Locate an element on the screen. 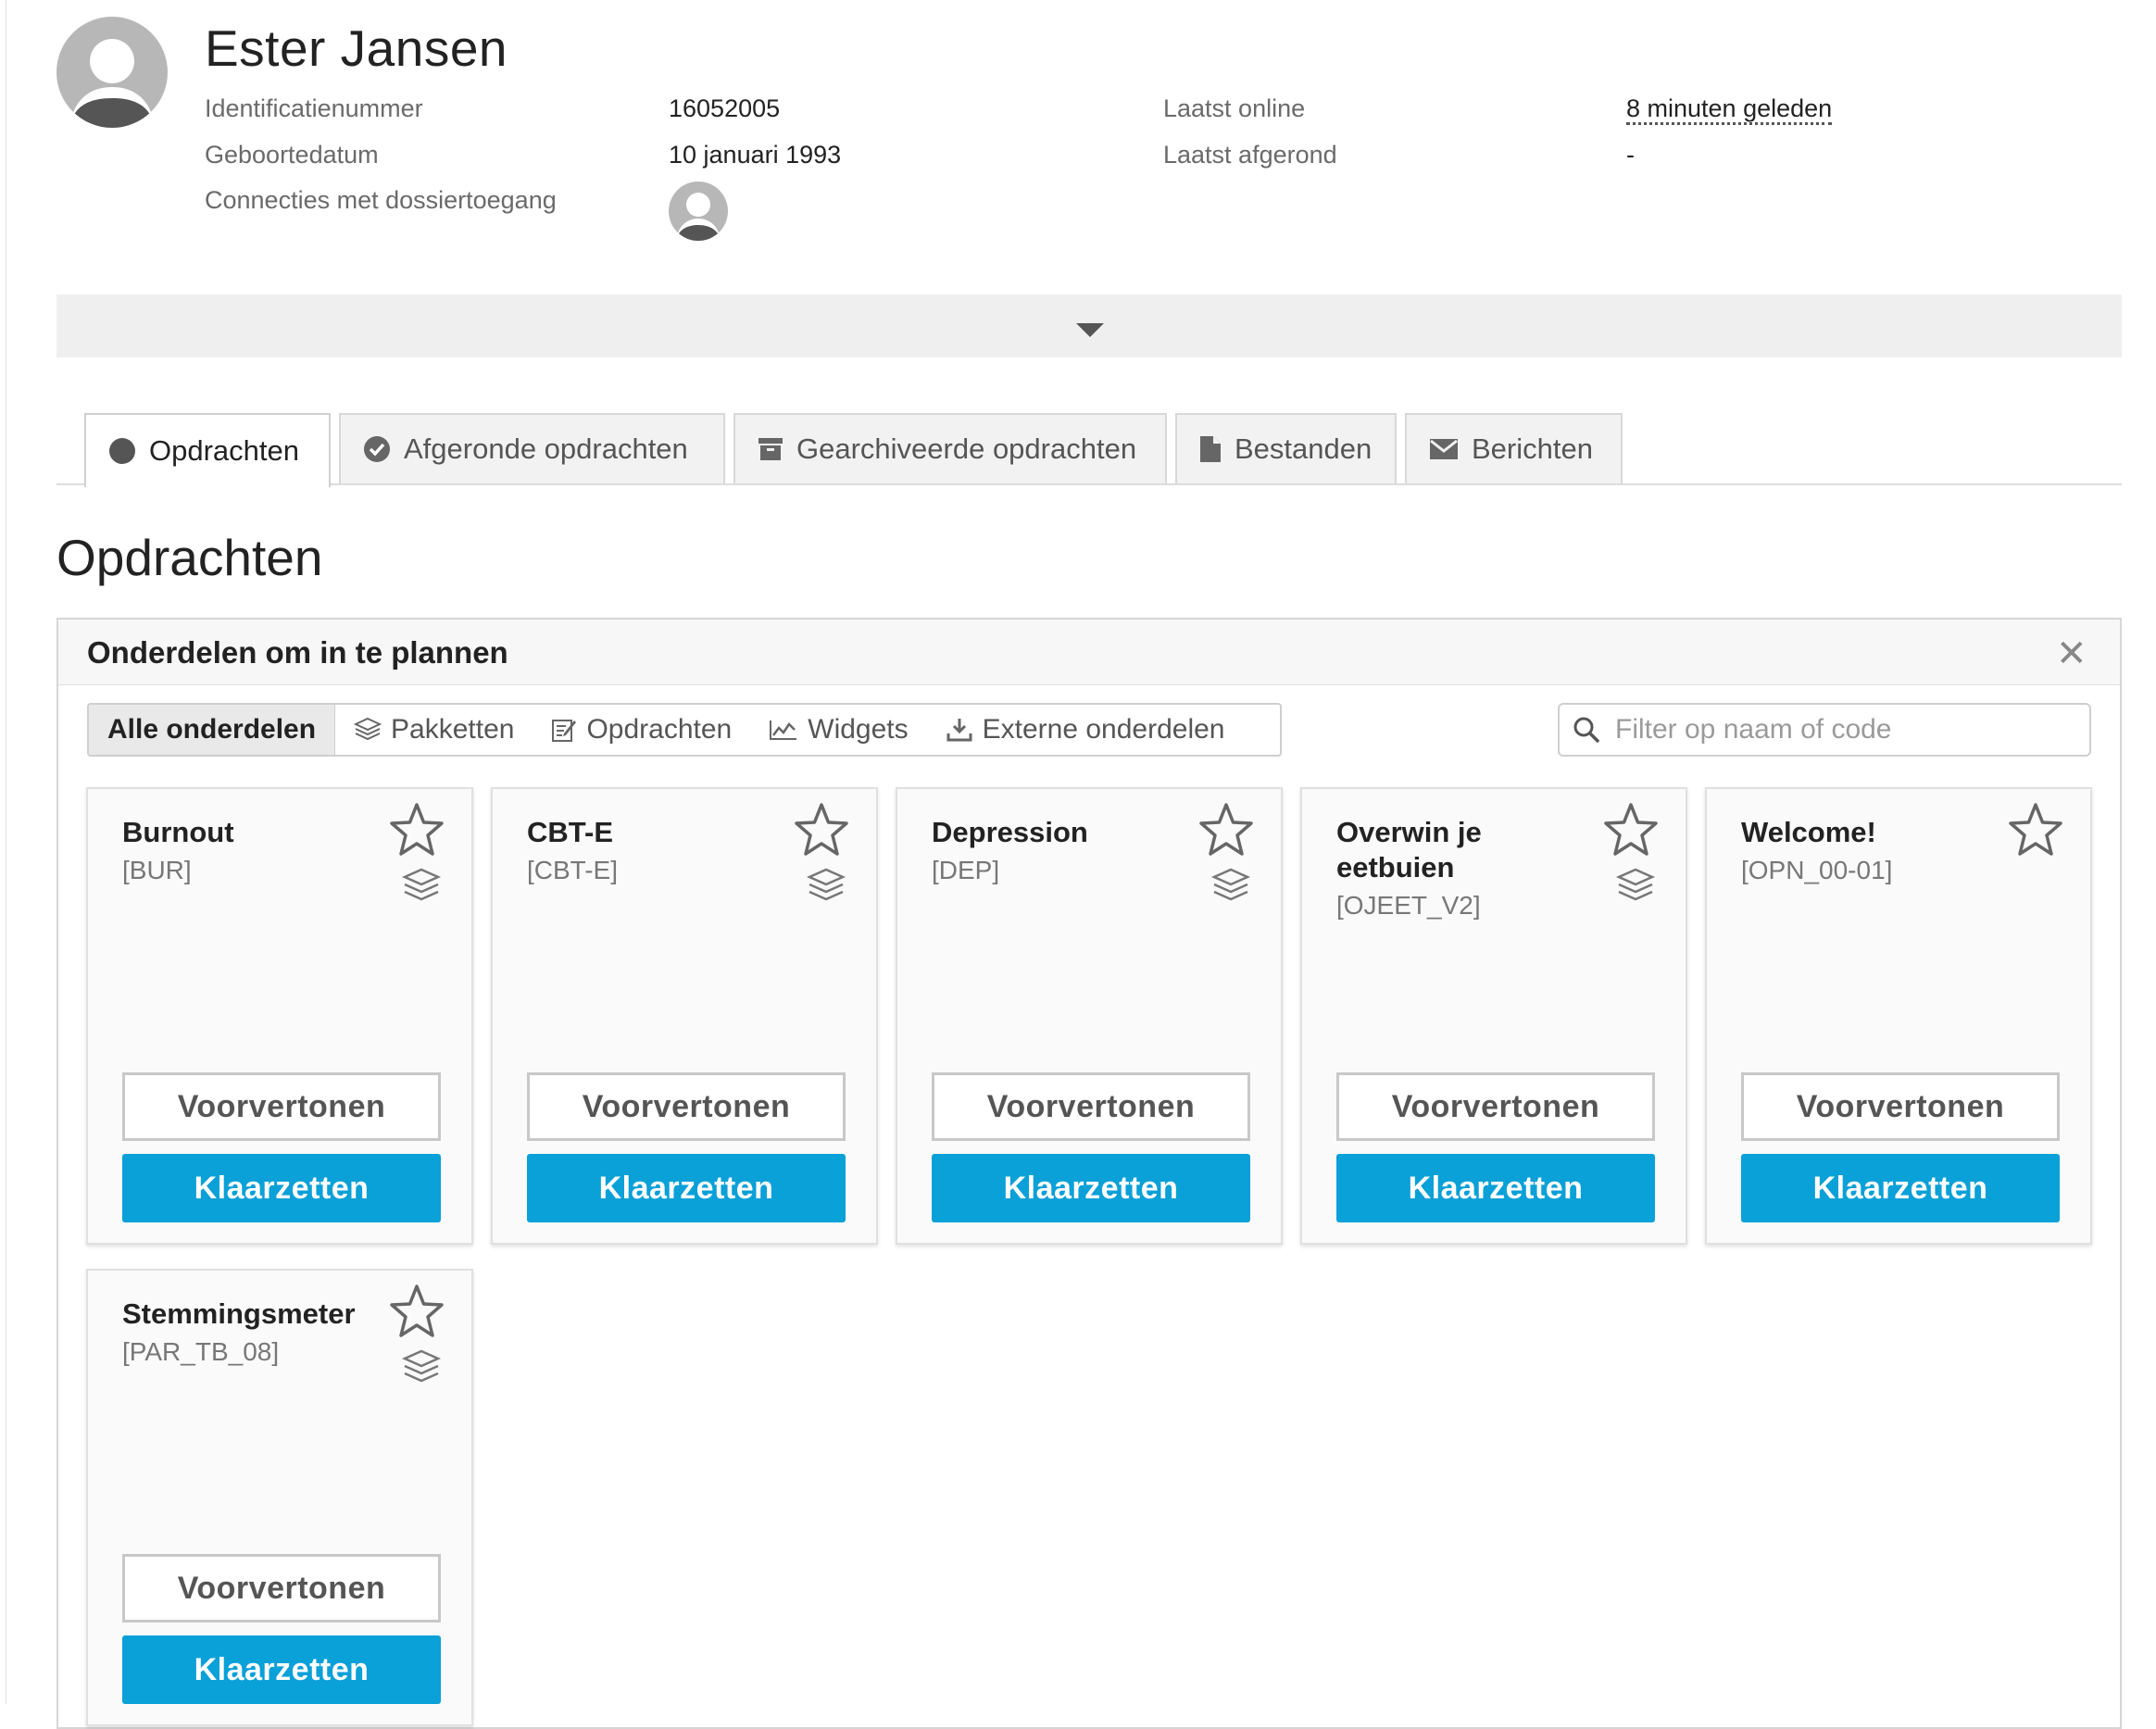 Image resolution: width=2156 pixels, height=1729 pixels. card-code: [OPN_00-01] is located at coordinates (1817, 870).